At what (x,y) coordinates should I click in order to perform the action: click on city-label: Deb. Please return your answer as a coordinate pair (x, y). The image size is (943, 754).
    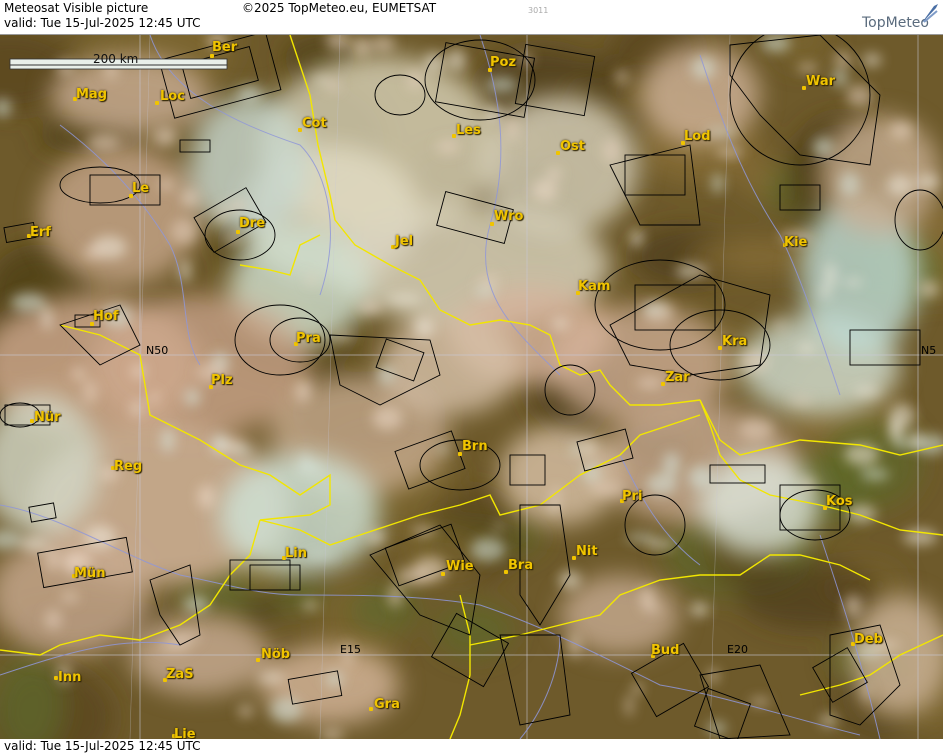
    Looking at the image, I should click on (868, 639).